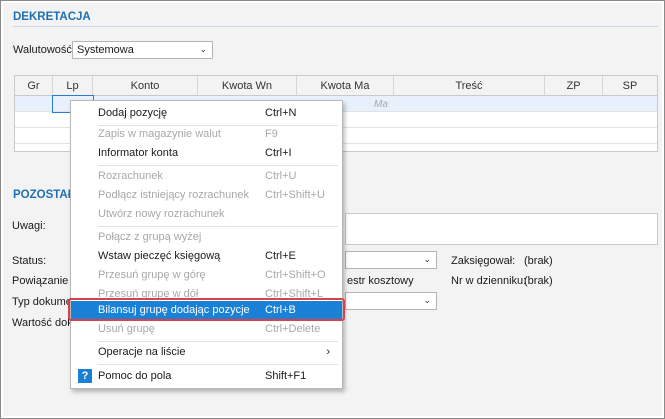 The height and width of the screenshot is (419, 665). What do you see at coordinates (159, 256) in the screenshot?
I see `menu-item-label: Wstaw pieczęć księgową` at bounding box center [159, 256].